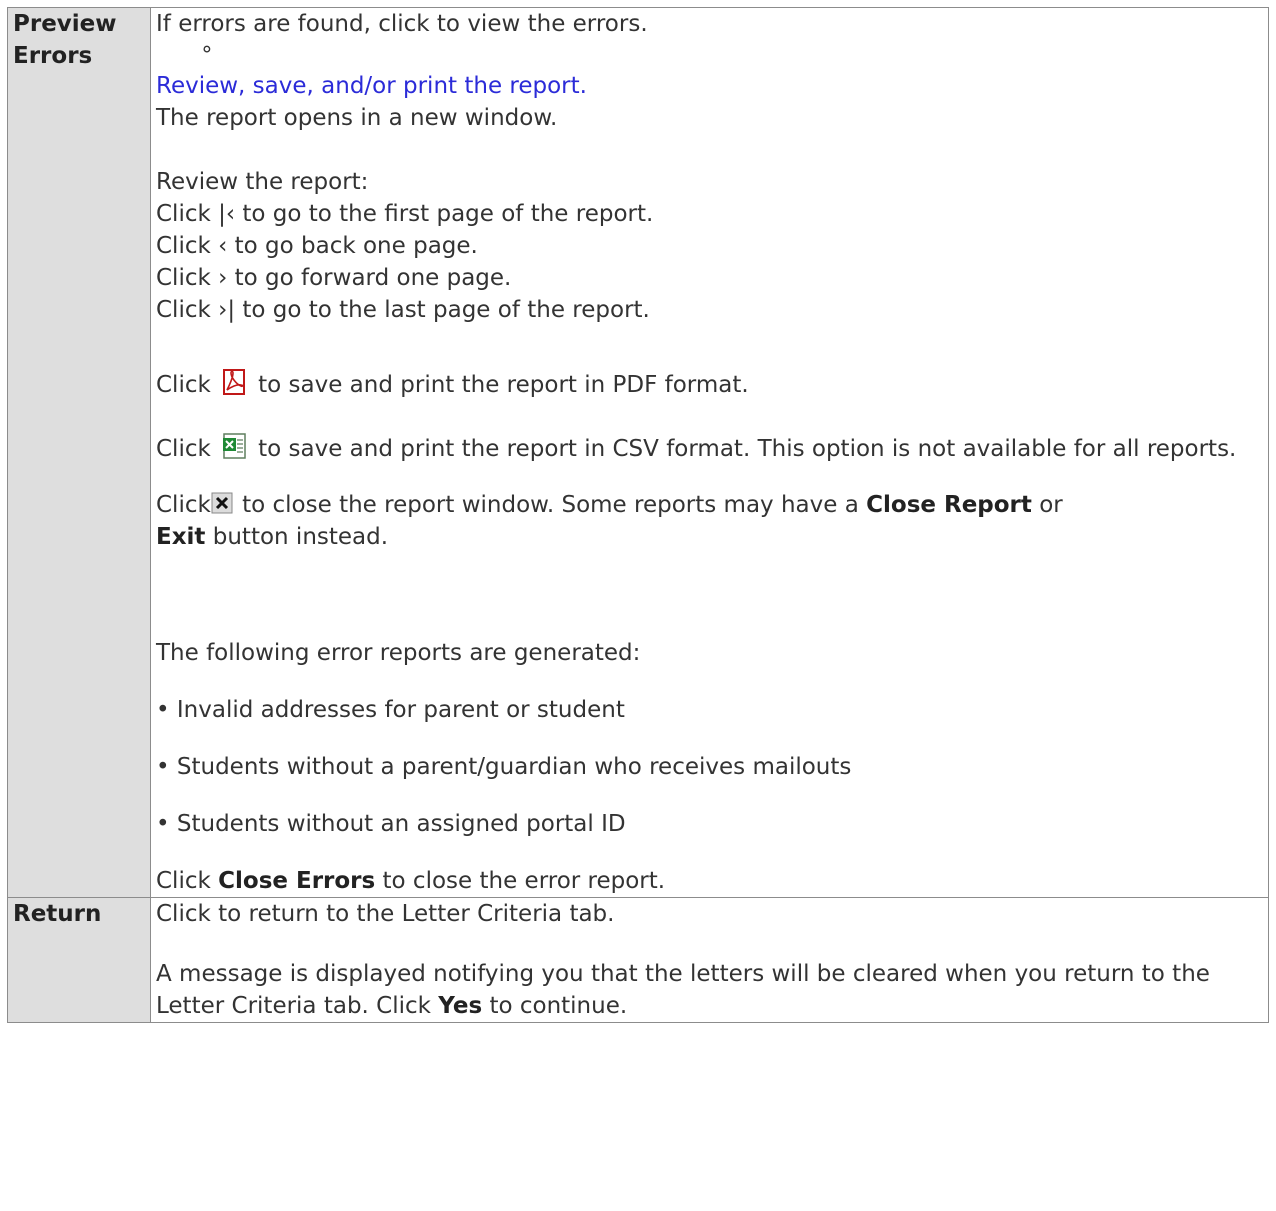 The height and width of the screenshot is (1211, 1276). Describe the element at coordinates (79, 960) in the screenshot. I see `row-header: Return` at that location.